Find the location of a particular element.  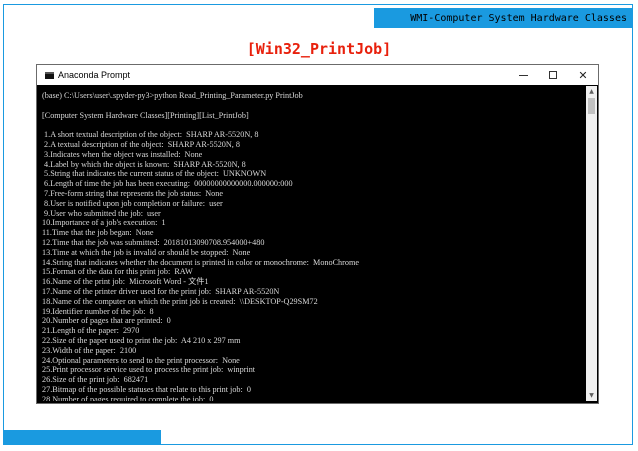

scroll-down-icon: ▼ is located at coordinates (591, 395).